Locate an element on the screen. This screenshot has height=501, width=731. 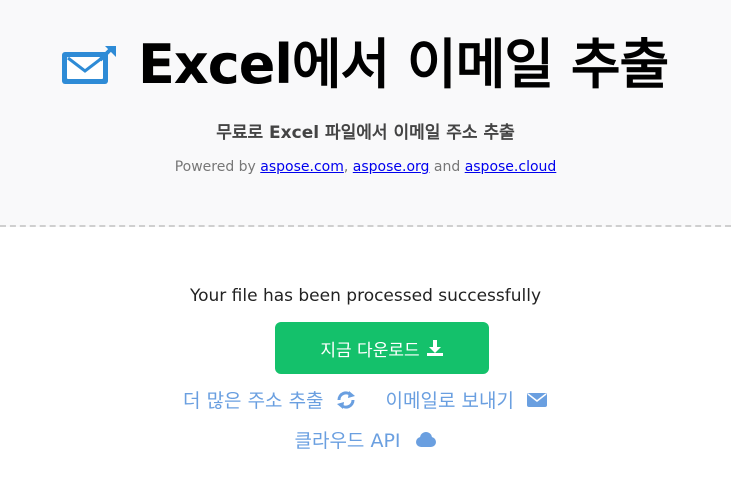
extract-more-link: 더 많은 주소 추출 is located at coordinates (269, 399).